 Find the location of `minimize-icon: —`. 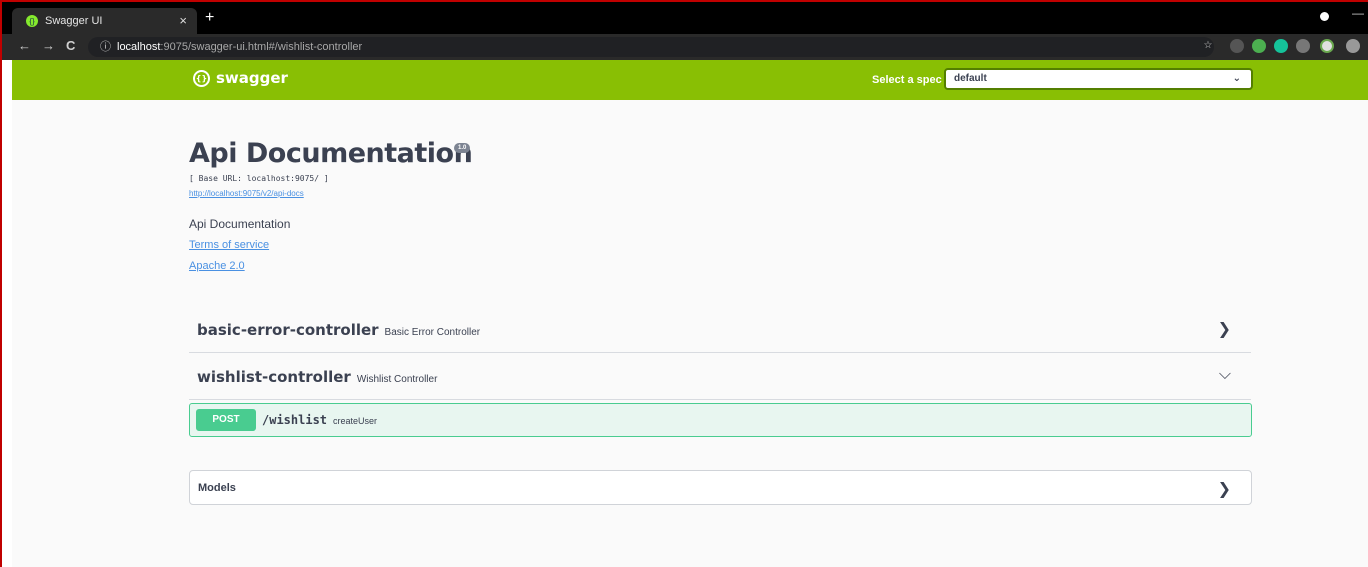

minimize-icon: — is located at coordinates (1358, 13).